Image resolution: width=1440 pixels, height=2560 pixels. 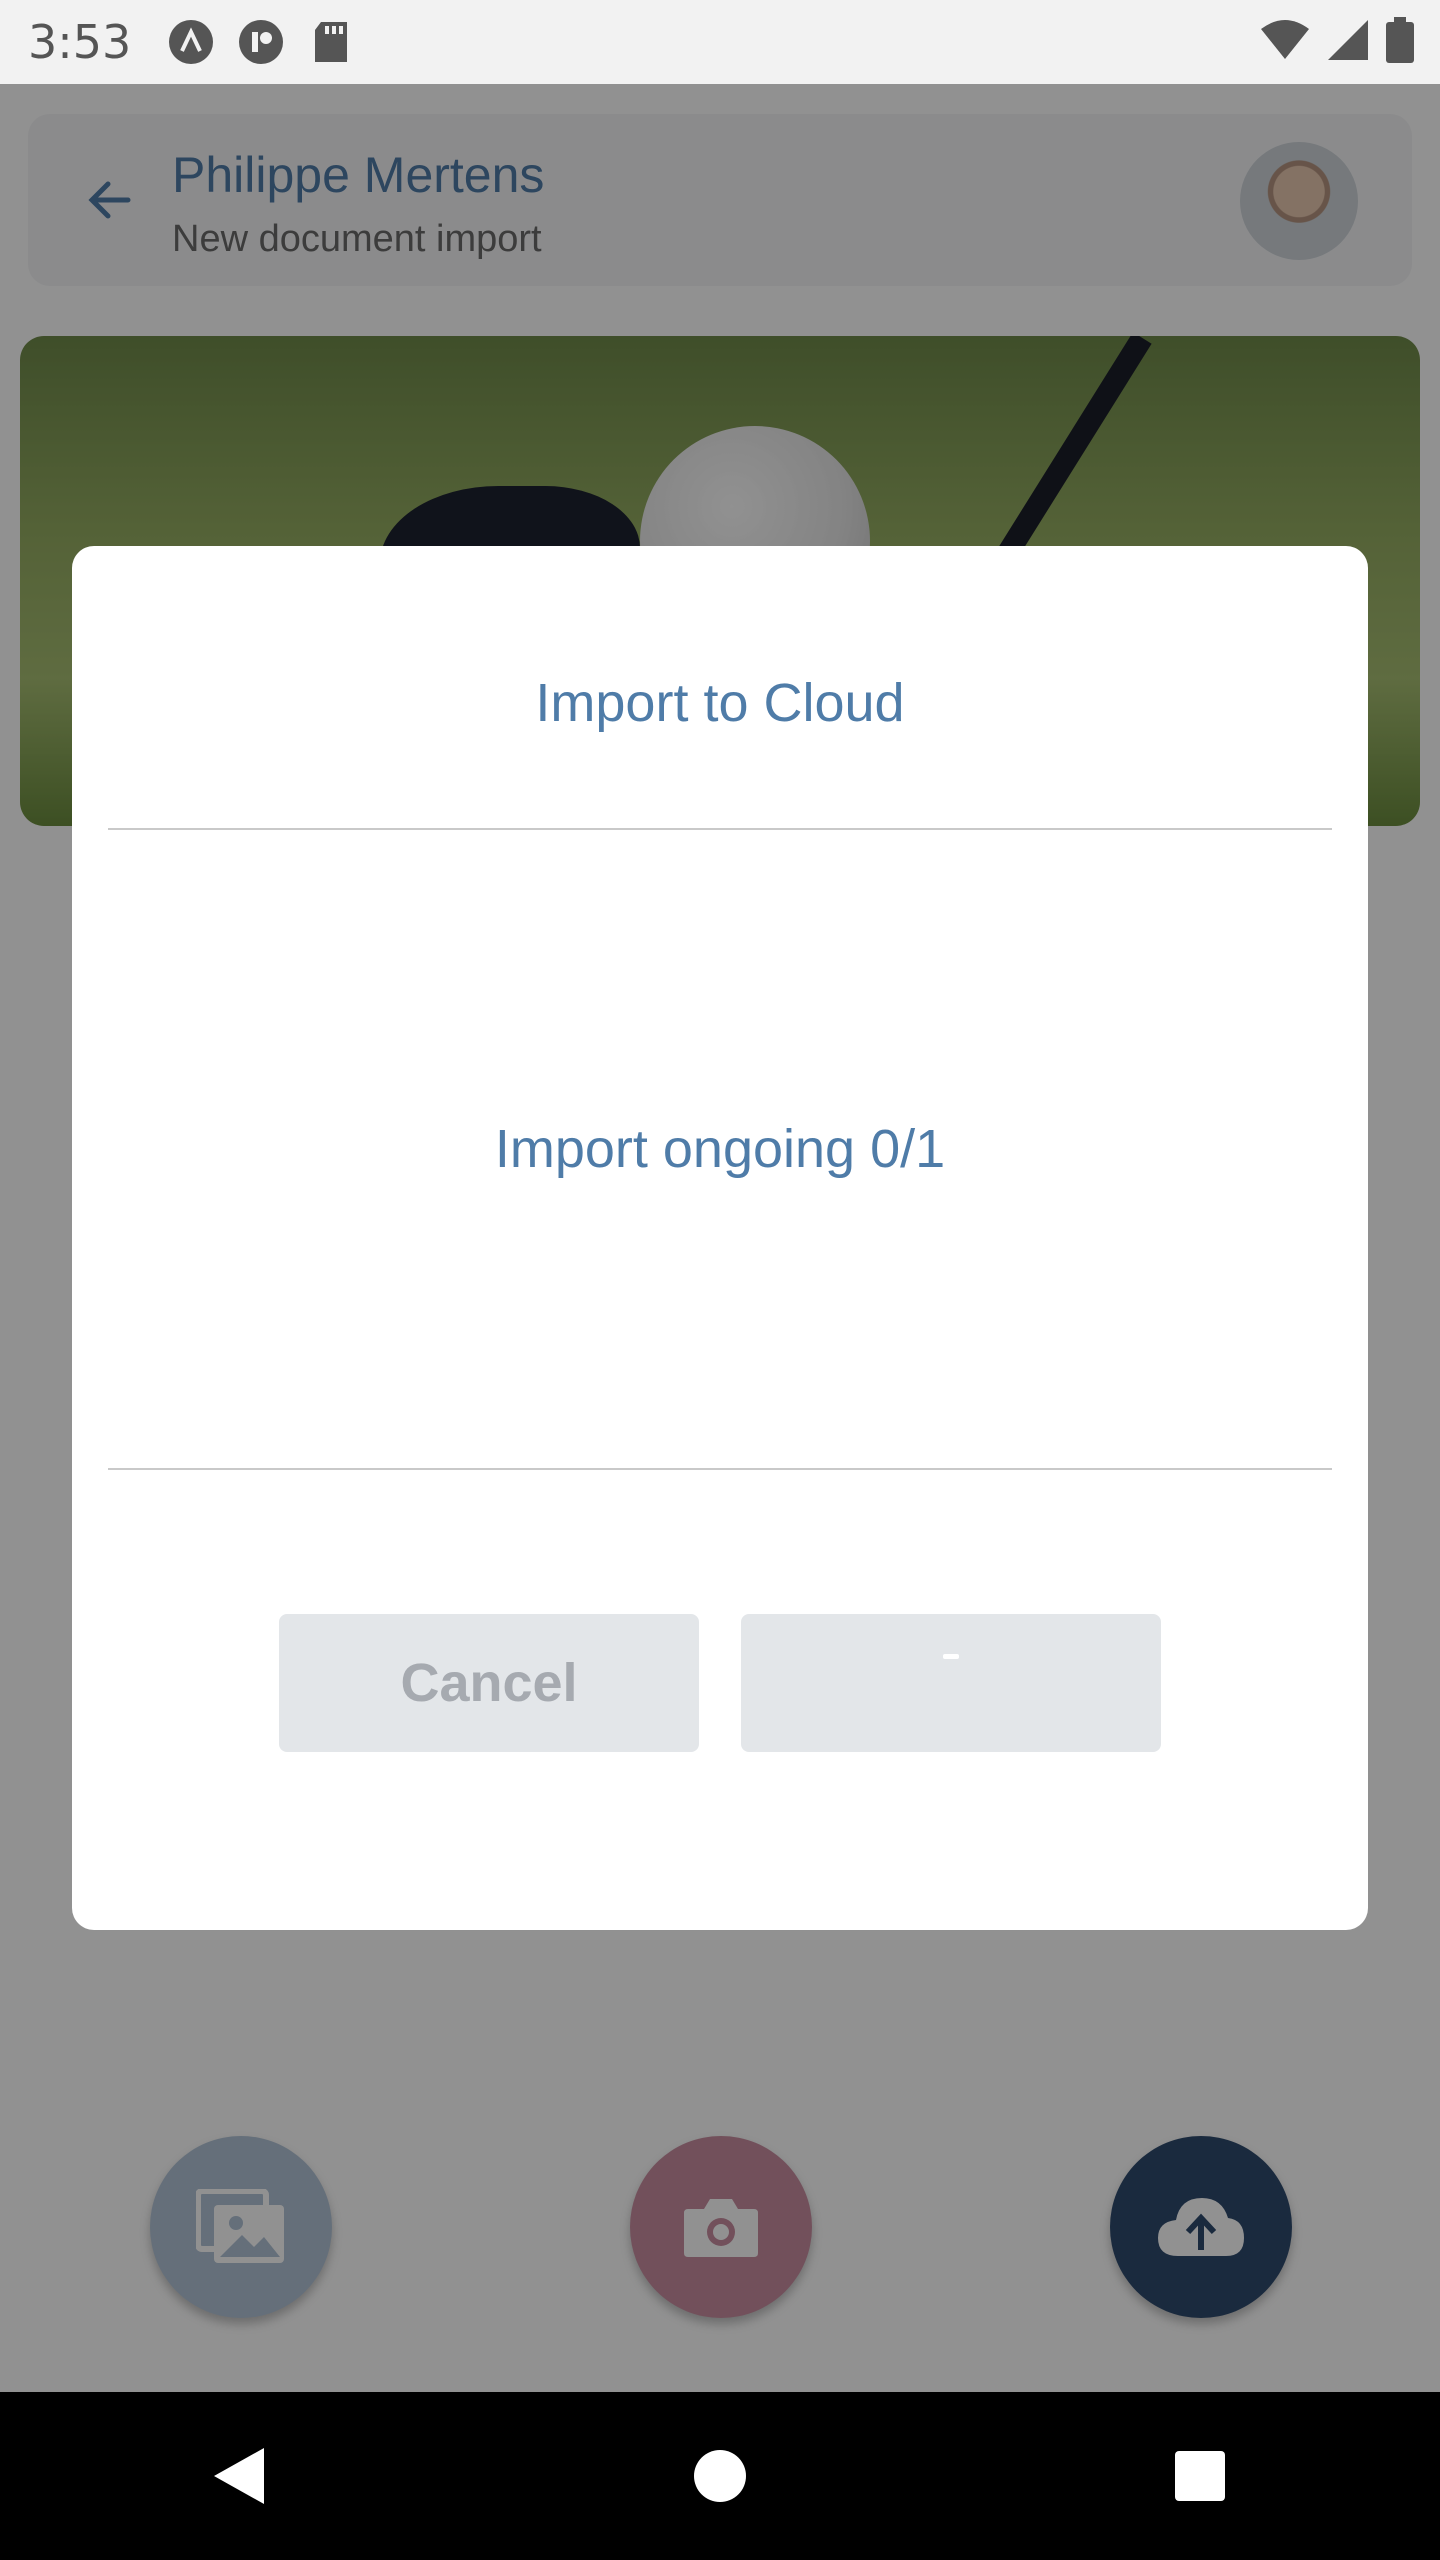 I want to click on dialog-divider-top, so click(x=720, y=829).